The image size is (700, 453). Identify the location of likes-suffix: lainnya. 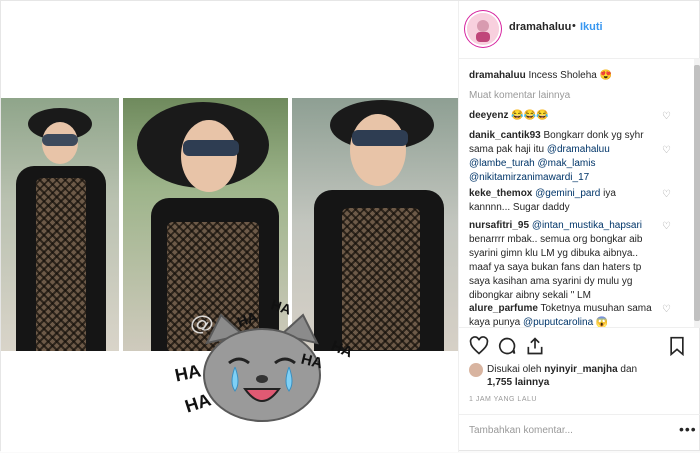
(532, 382).